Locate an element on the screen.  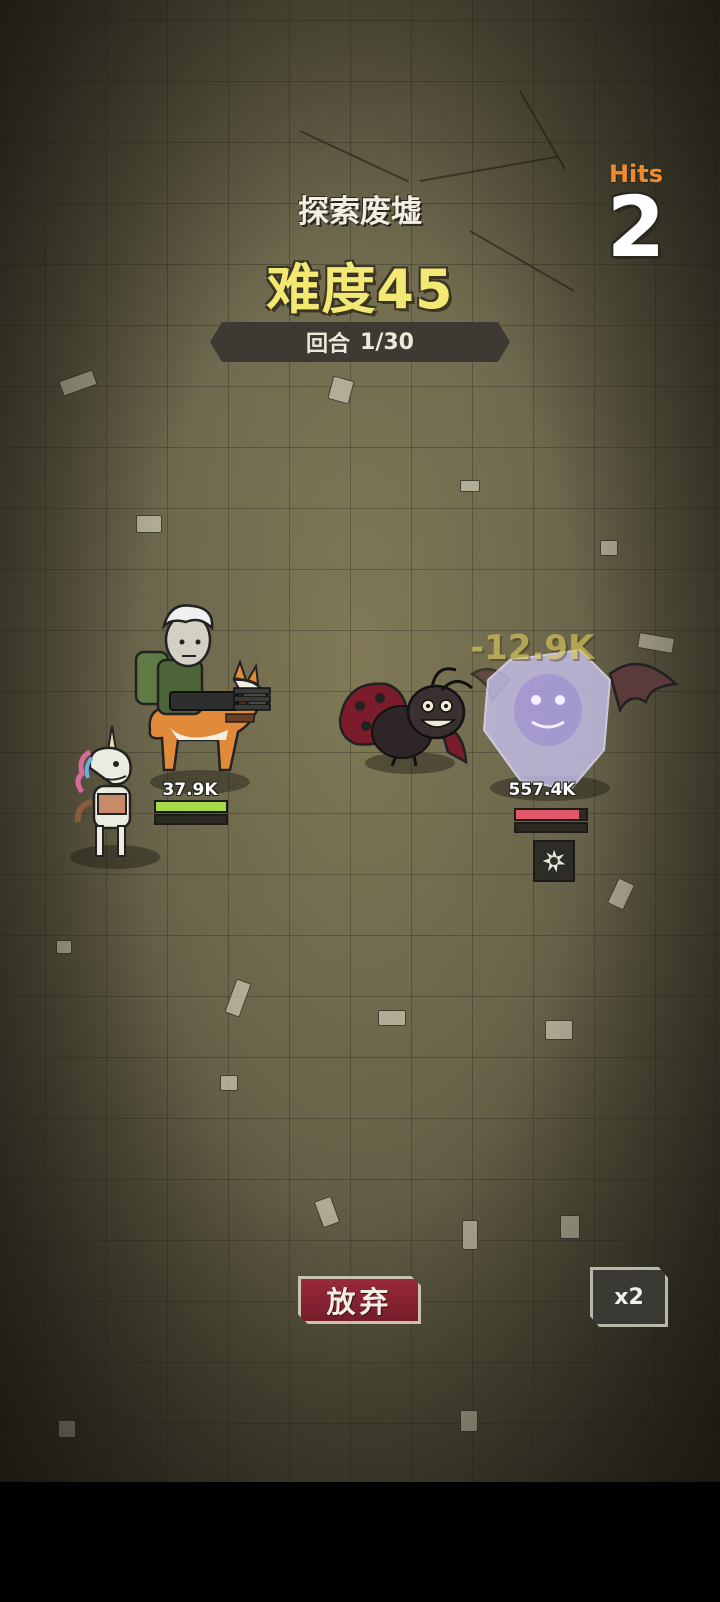
enemy-energy-bar is located at coordinates (551, 827).